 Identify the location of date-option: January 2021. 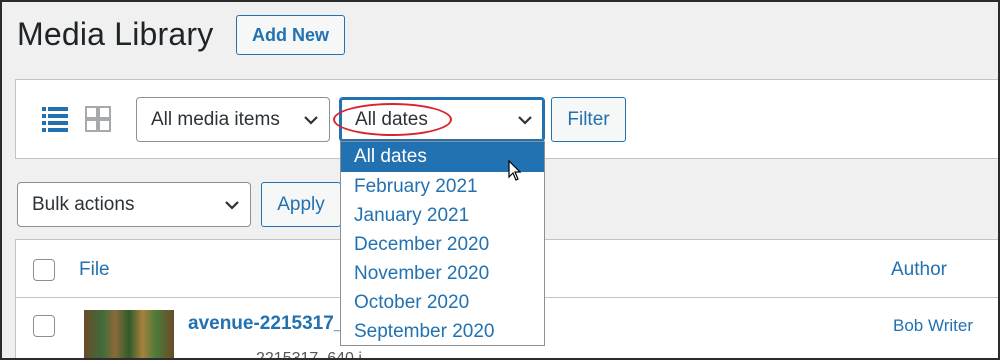
(442, 215).